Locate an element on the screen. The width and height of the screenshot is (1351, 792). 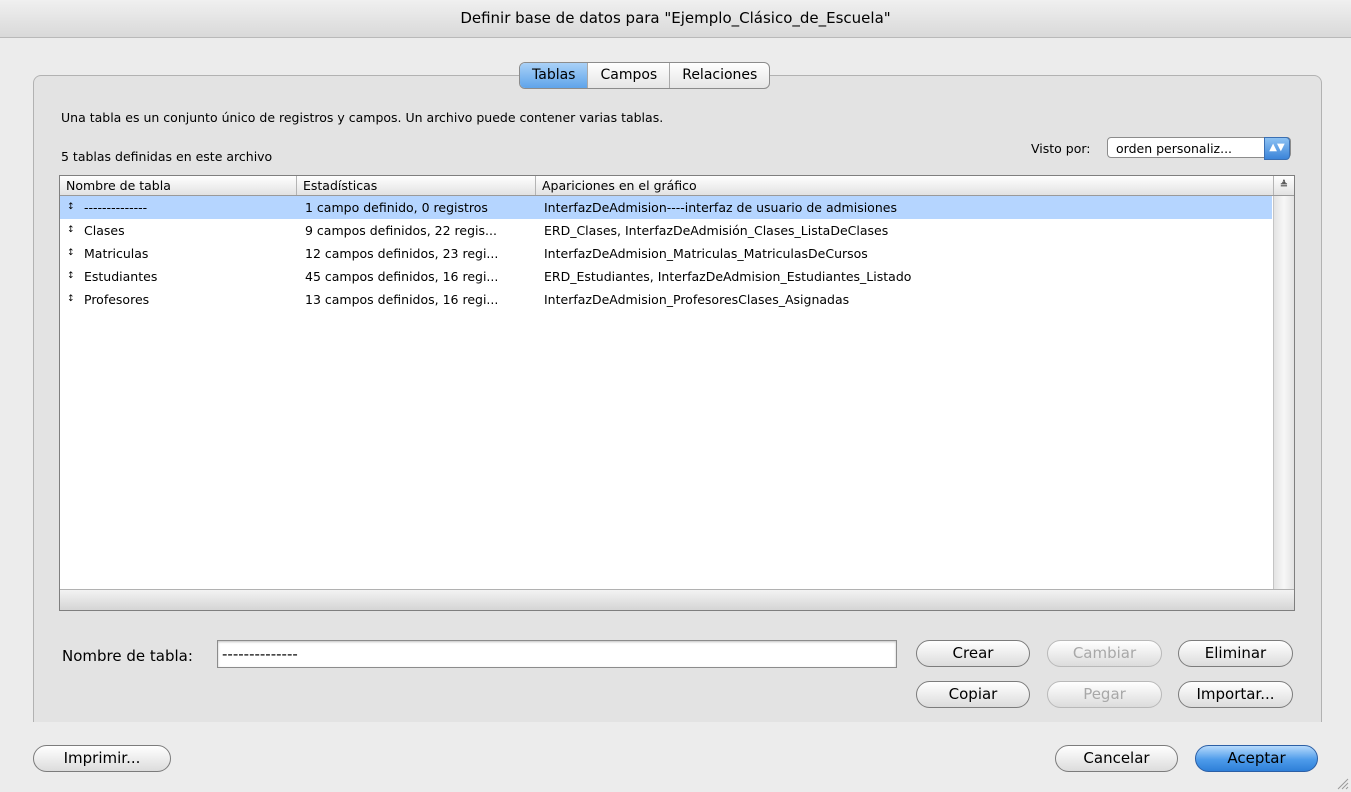
copy-button: Copiar is located at coordinates (973, 694).